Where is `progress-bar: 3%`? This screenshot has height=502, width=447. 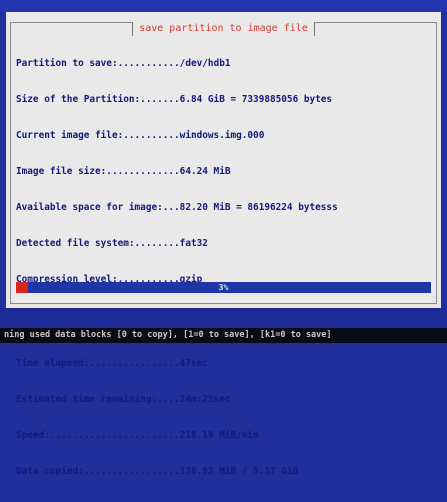 progress-bar: 3% is located at coordinates (223, 287).